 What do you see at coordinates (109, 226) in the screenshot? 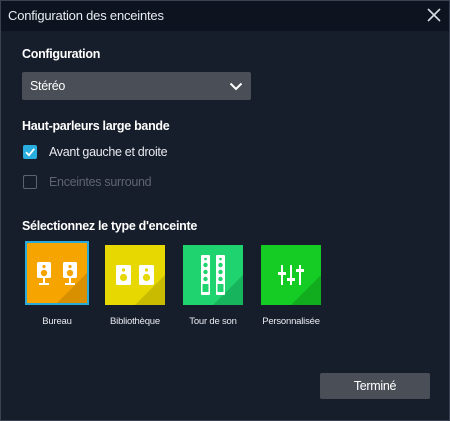
I see `speaker-type-heading: Sélectionnez le type d'enceinte` at bounding box center [109, 226].